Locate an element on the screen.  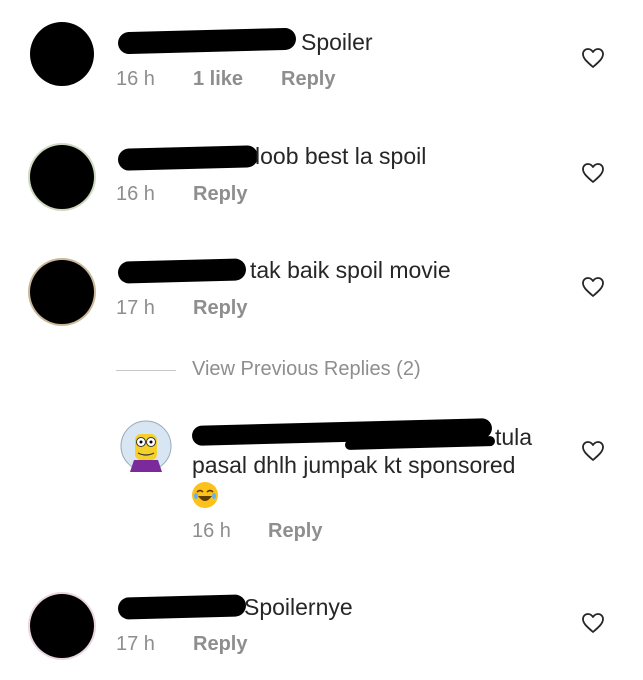
reply-text-line2: pasal dhlh jumpak kt sponsored is located at coordinates (354, 465).